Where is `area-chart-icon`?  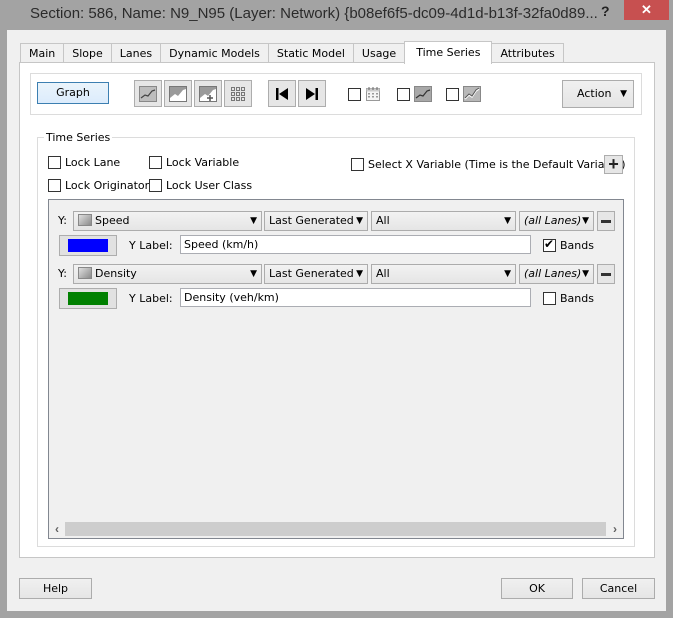 area-chart-icon is located at coordinates (178, 93).